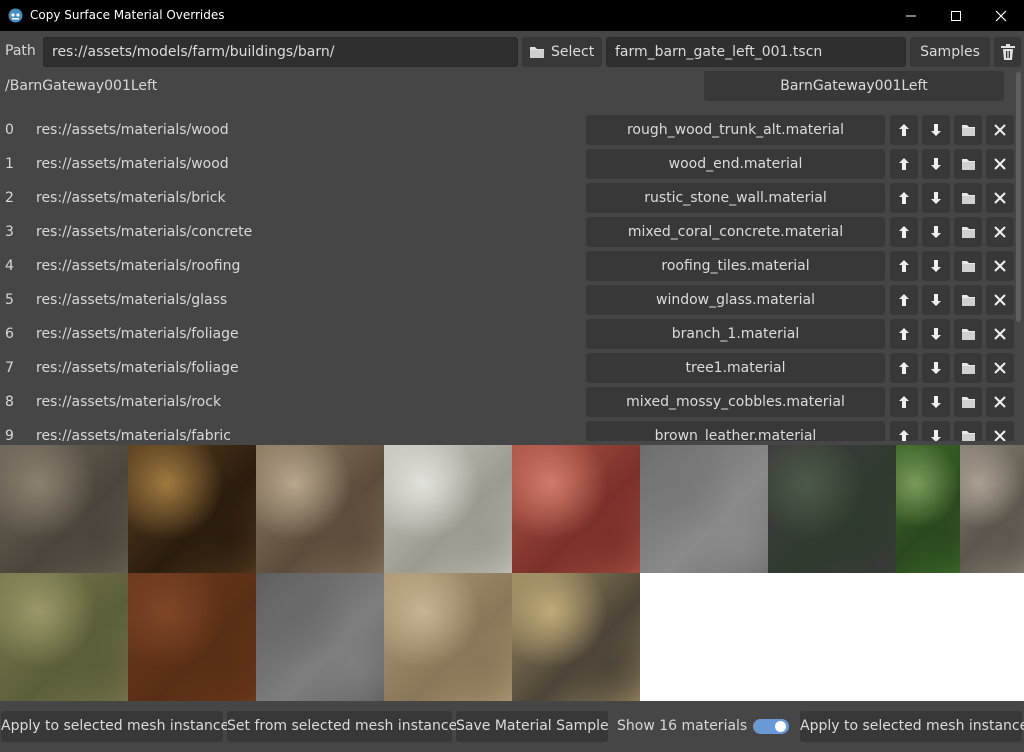 The width and height of the screenshot is (1024, 752). What do you see at coordinates (756, 52) in the screenshot?
I see `scene-file-input: farm_barn_gate_left_001.tscn` at bounding box center [756, 52].